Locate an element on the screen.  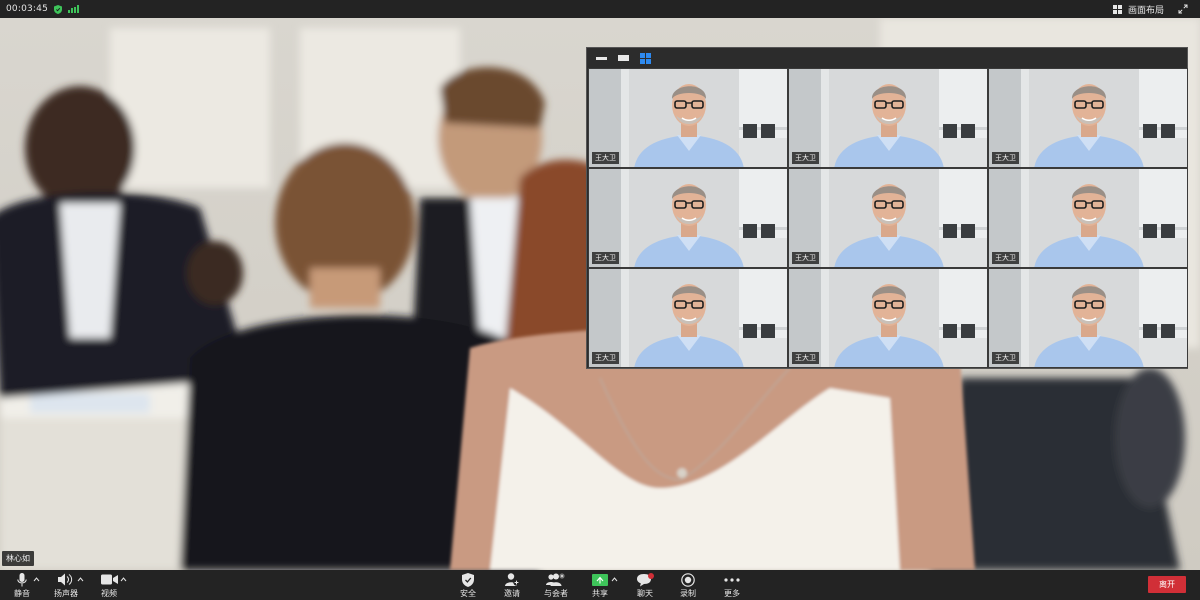
leave-button: 离开 is located at coordinates (1167, 584).